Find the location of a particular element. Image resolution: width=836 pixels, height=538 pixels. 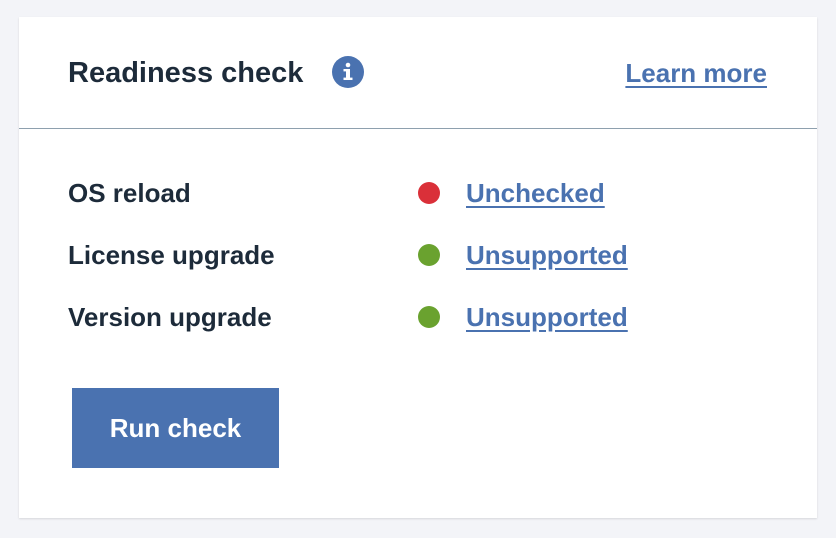

check-label: Version upgrade is located at coordinates (170, 317).